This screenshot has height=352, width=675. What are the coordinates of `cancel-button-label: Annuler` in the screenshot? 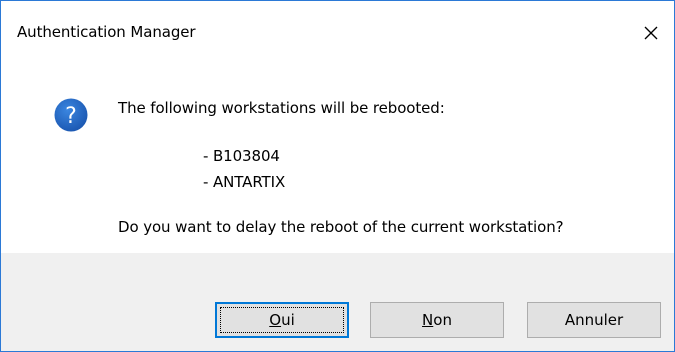 It's located at (594, 320).